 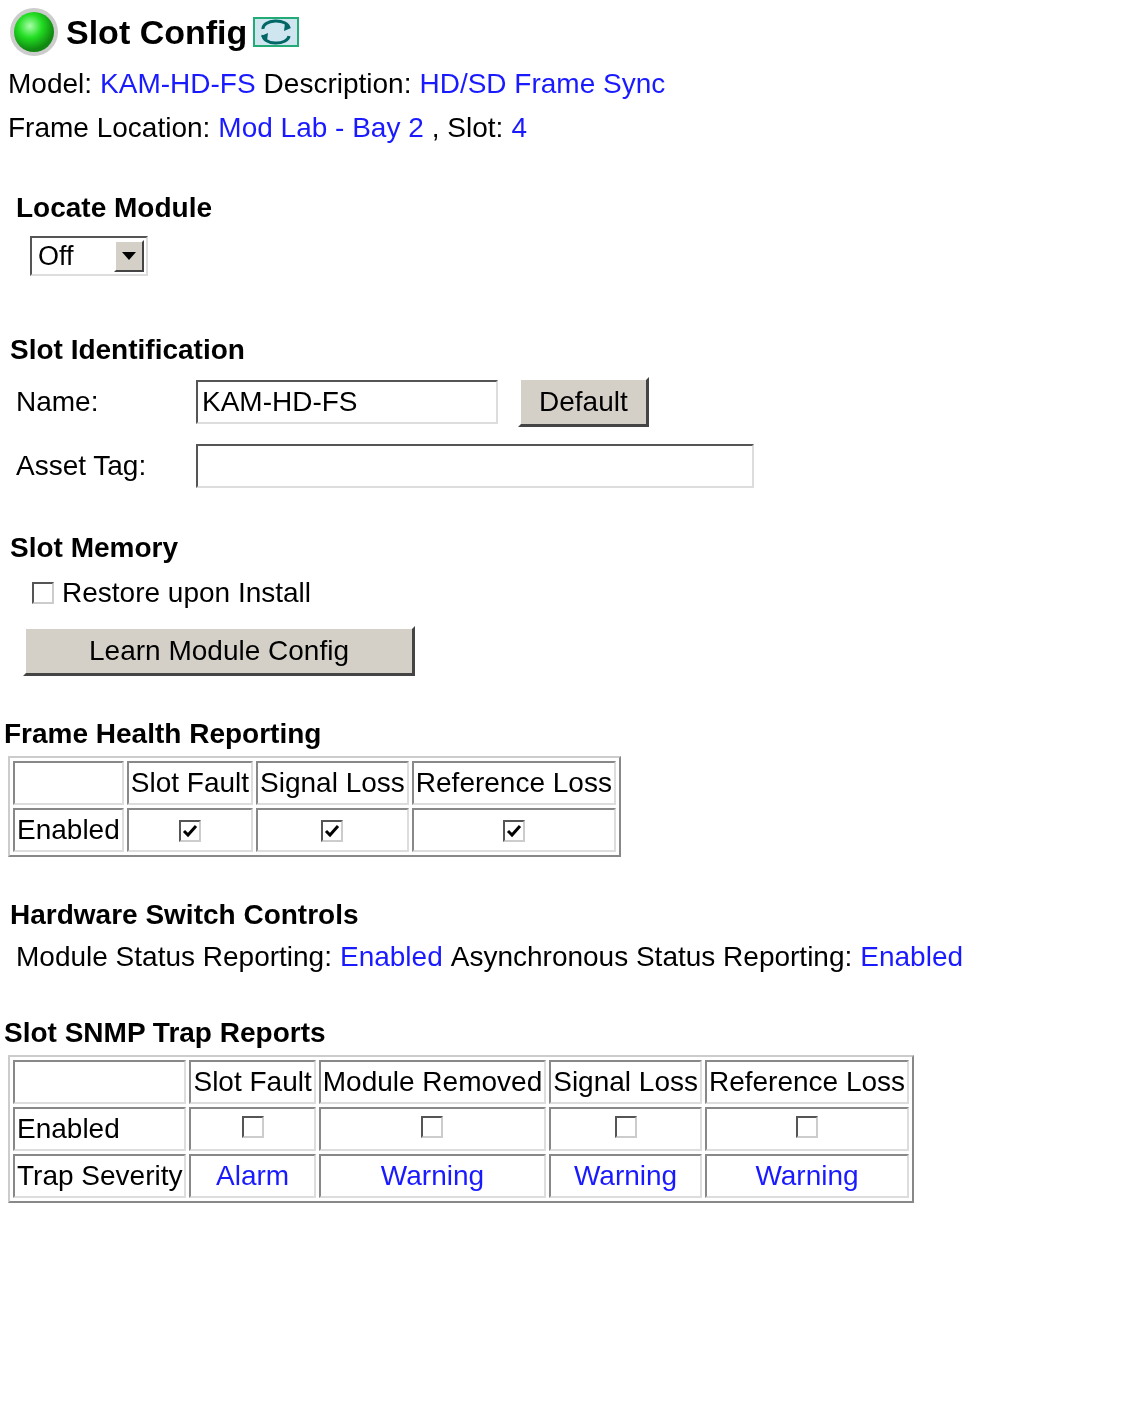 What do you see at coordinates (89, 256) in the screenshot?
I see `locate-select: Off` at bounding box center [89, 256].